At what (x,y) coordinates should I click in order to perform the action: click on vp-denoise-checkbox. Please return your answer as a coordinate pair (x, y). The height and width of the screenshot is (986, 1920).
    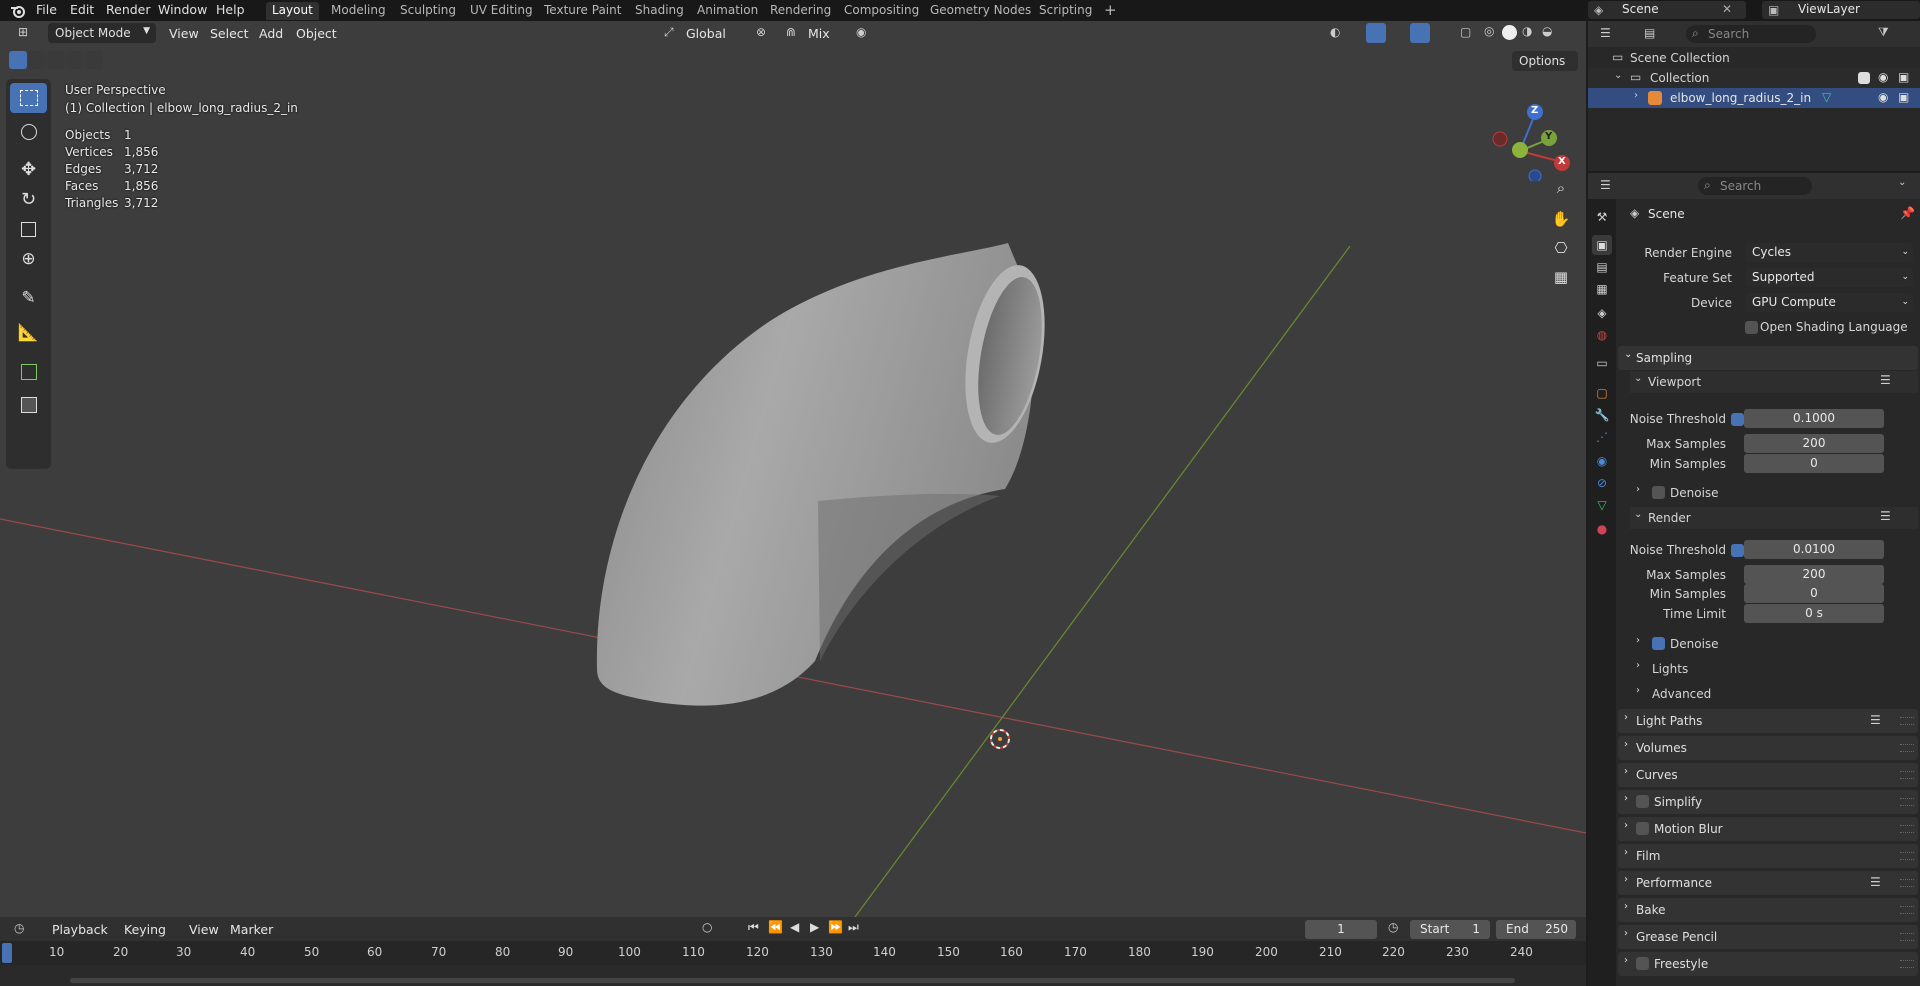
    Looking at the image, I should click on (1658, 492).